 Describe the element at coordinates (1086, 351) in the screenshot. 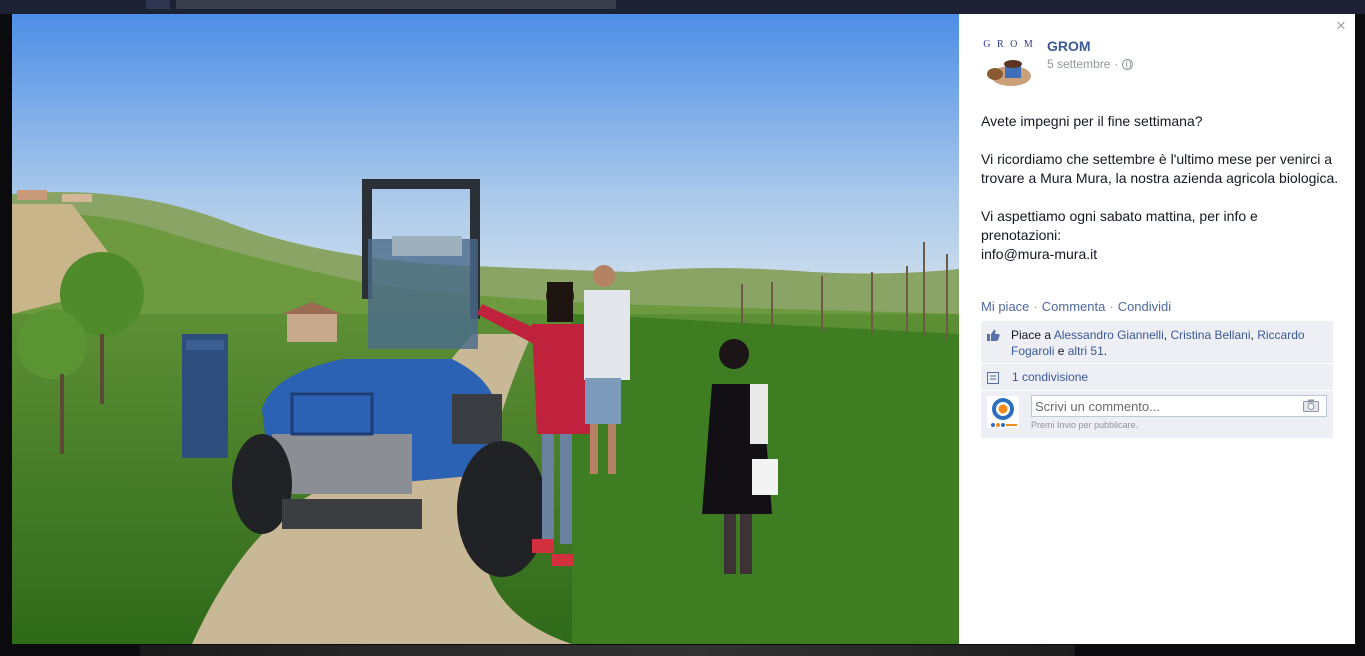

I see `other-likers-link: altri 51` at that location.